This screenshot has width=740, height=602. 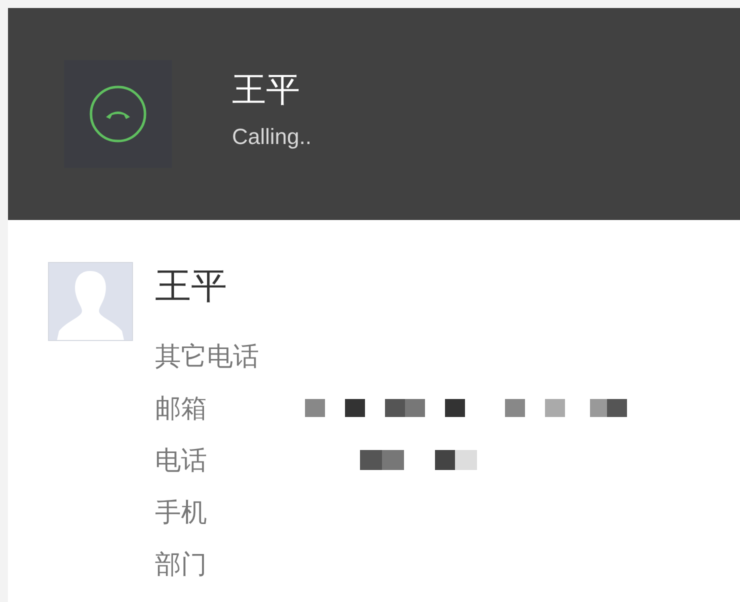 I want to click on field-label: 手机, so click(x=181, y=513).